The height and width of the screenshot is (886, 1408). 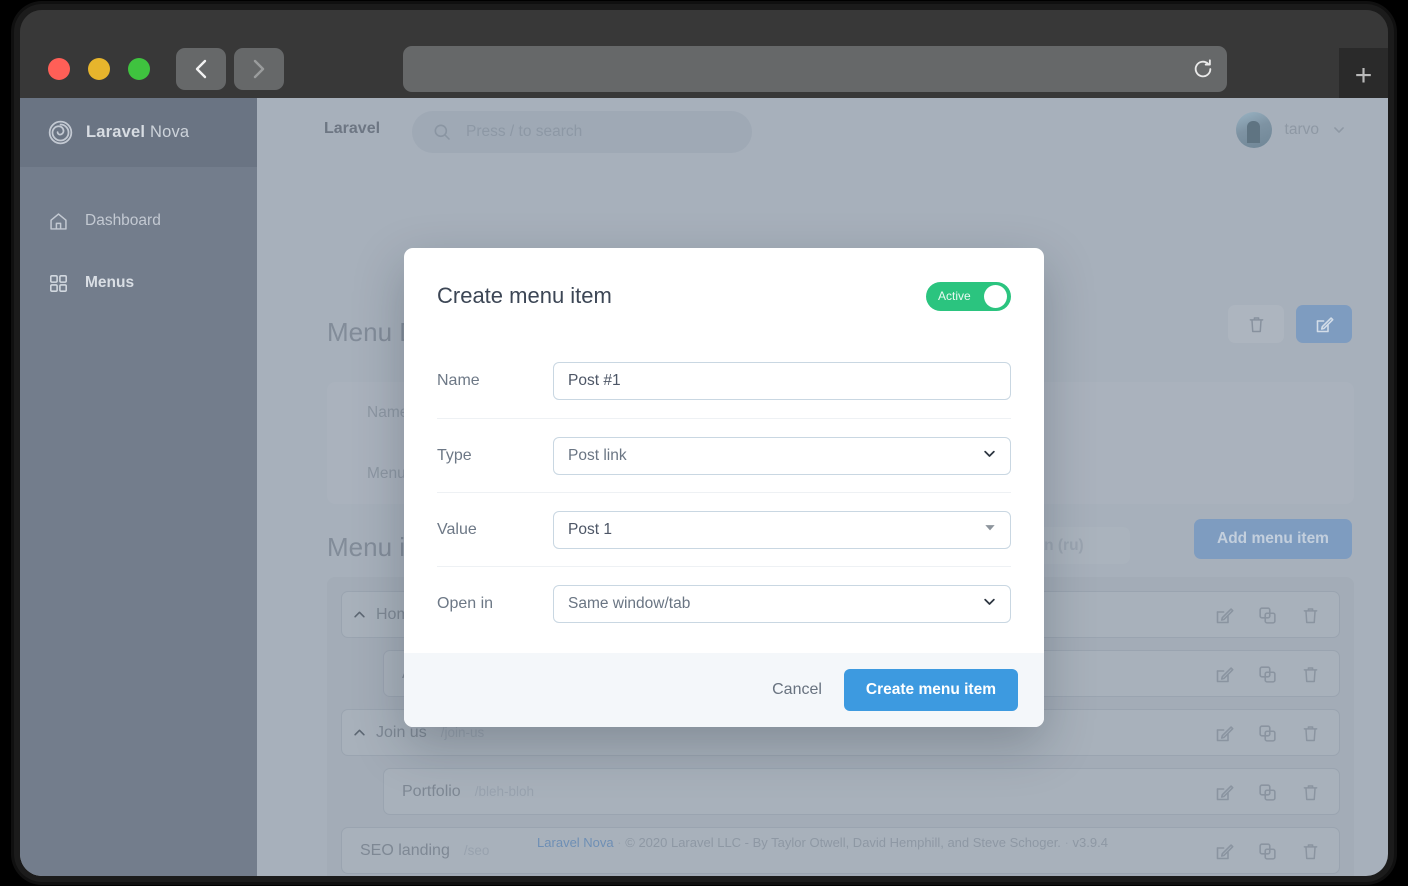 I want to click on field-label: Name, so click(x=458, y=380).